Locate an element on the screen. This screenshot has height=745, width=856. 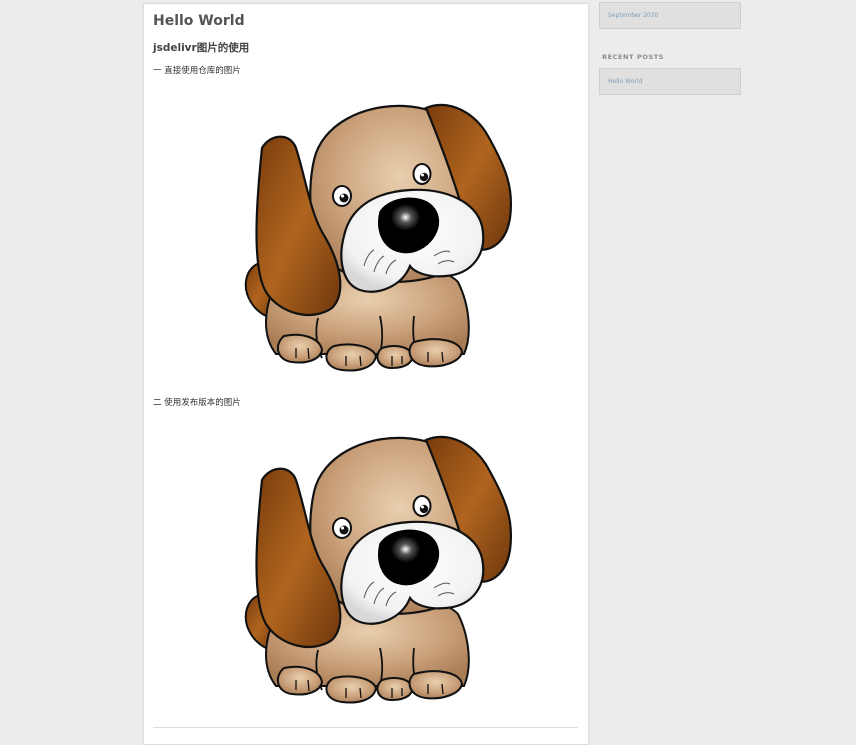
section-heading-release-image: 二 使用发布版本的图片 is located at coordinates (197, 403).